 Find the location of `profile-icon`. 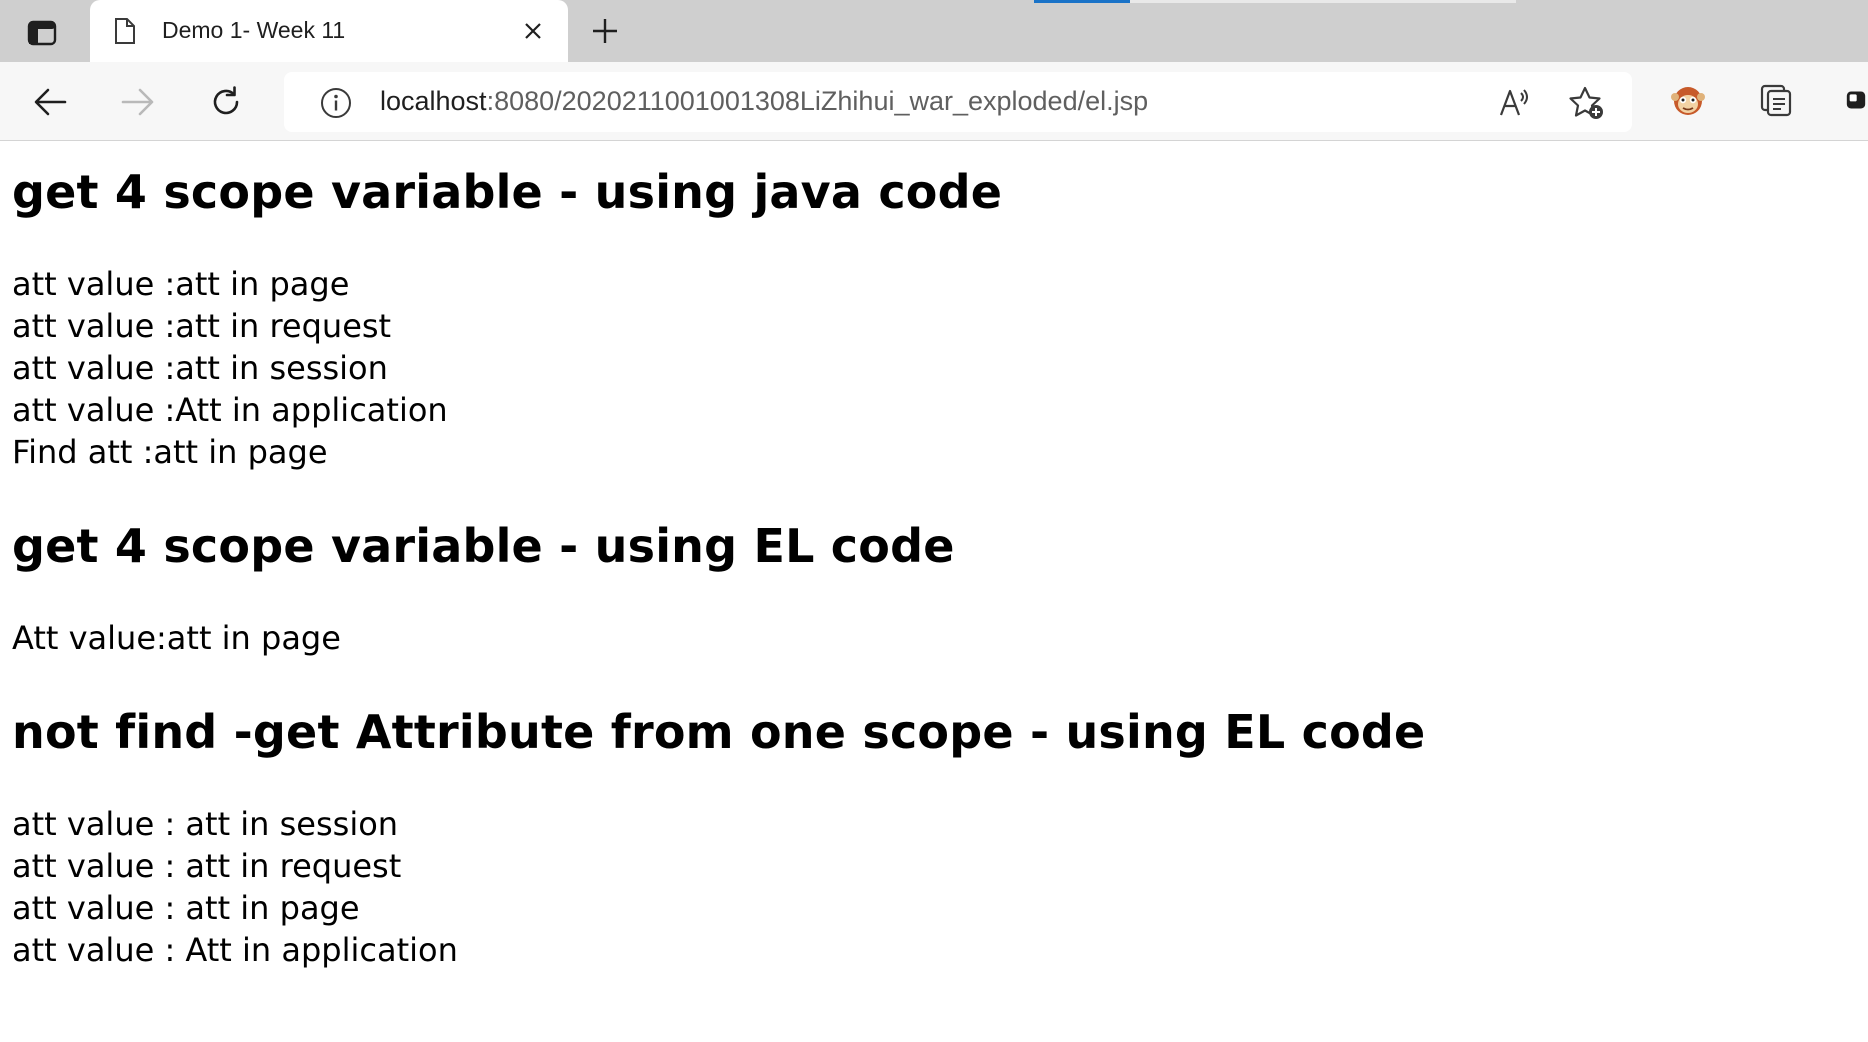

profile-icon is located at coordinates (1856, 100).